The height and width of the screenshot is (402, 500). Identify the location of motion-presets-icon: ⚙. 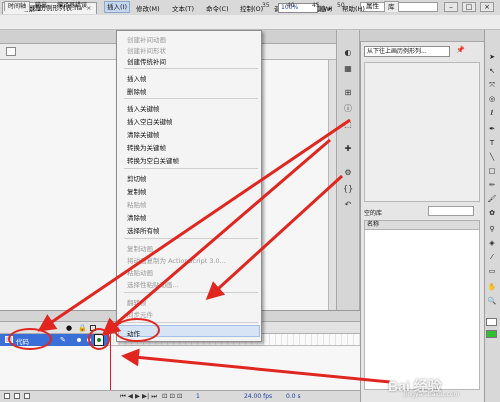
(348, 173).